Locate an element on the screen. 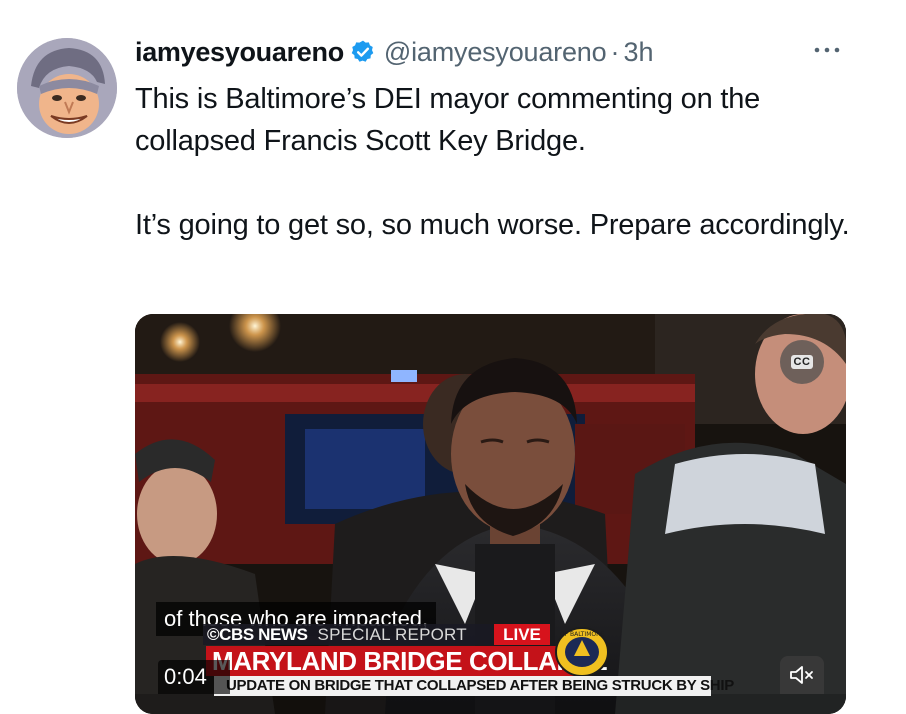 The image size is (906, 714). speaker-muted-icon is located at coordinates (801, 675).